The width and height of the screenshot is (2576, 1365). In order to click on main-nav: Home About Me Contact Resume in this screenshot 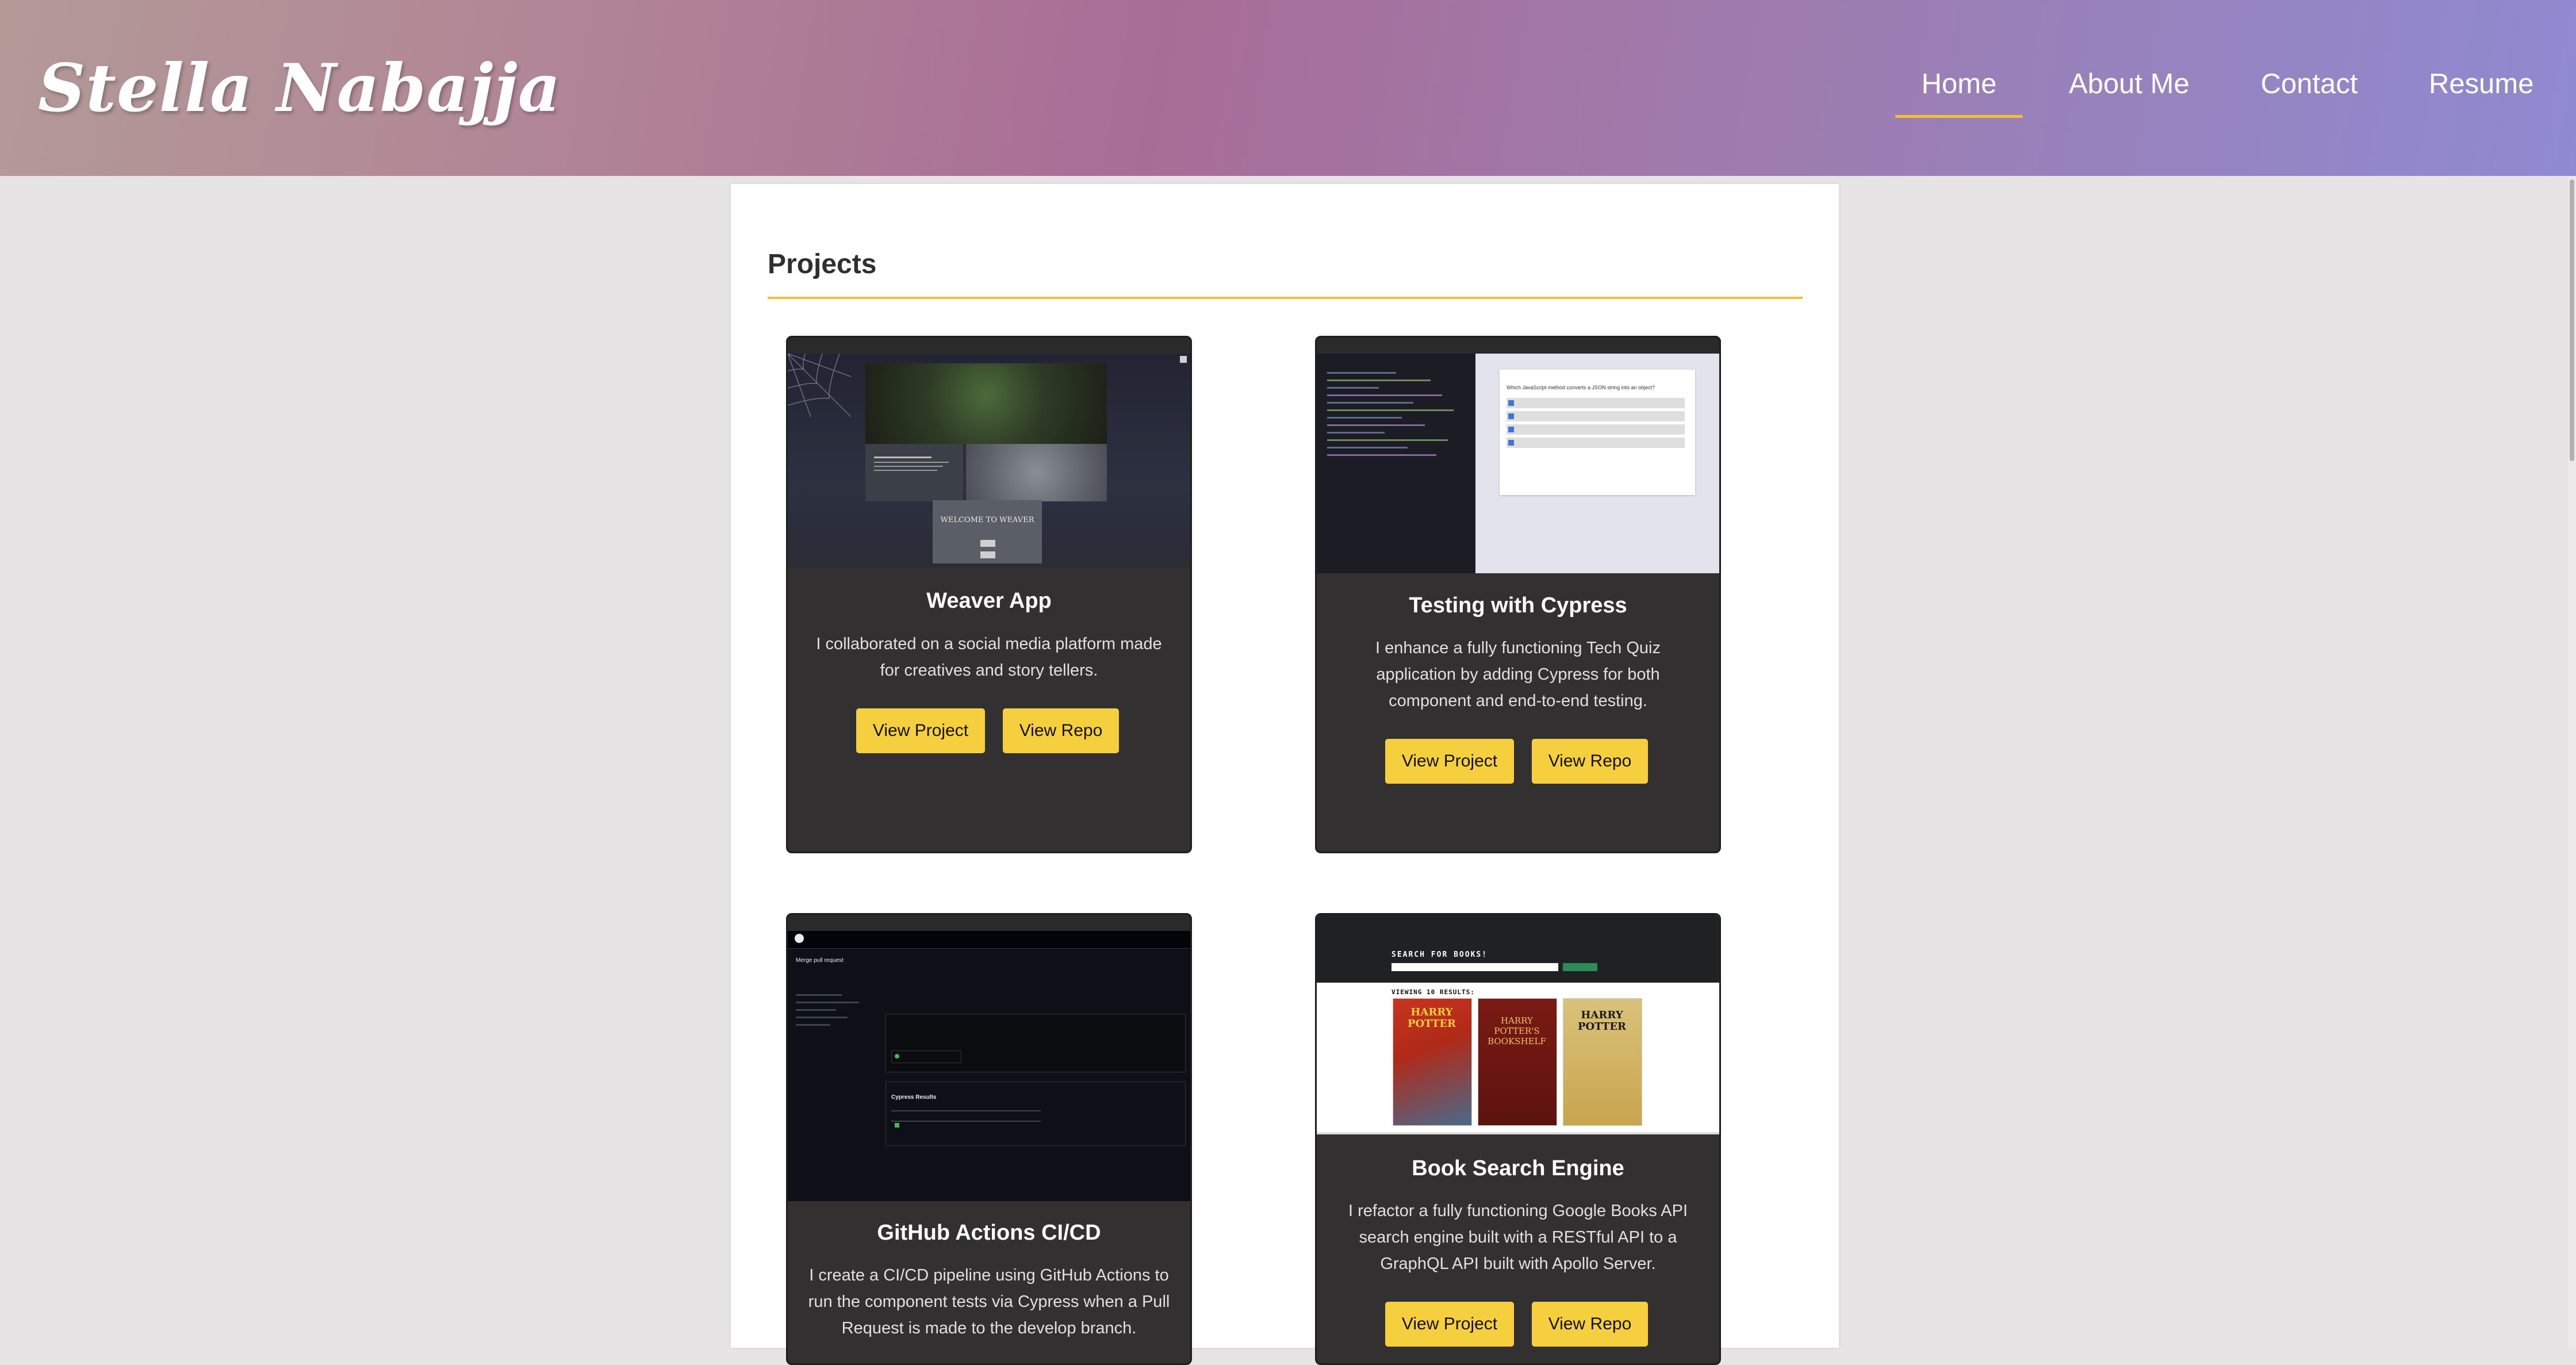, I will do `click(1288, 96)`.